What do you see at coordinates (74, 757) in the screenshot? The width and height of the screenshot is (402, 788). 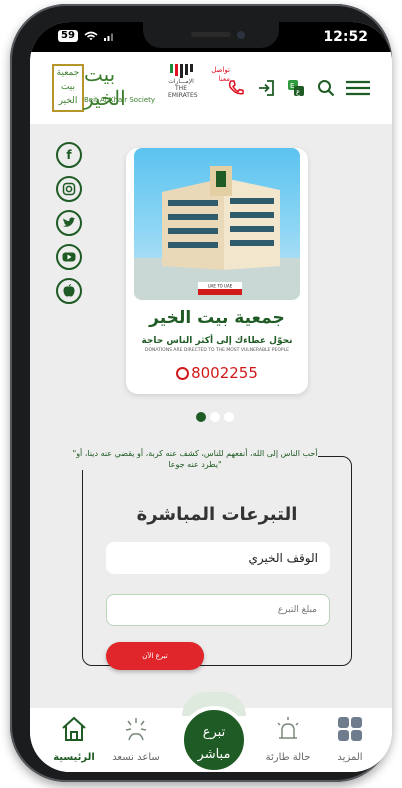 I see `nav-home-label: الرئيسية` at bounding box center [74, 757].